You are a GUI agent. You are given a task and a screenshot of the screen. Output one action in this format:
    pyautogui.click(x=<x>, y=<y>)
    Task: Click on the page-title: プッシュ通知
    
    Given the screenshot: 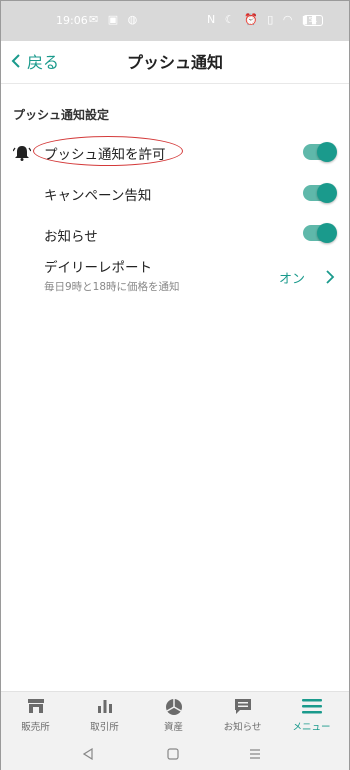 What is the action you would take?
    pyautogui.click(x=174, y=62)
    